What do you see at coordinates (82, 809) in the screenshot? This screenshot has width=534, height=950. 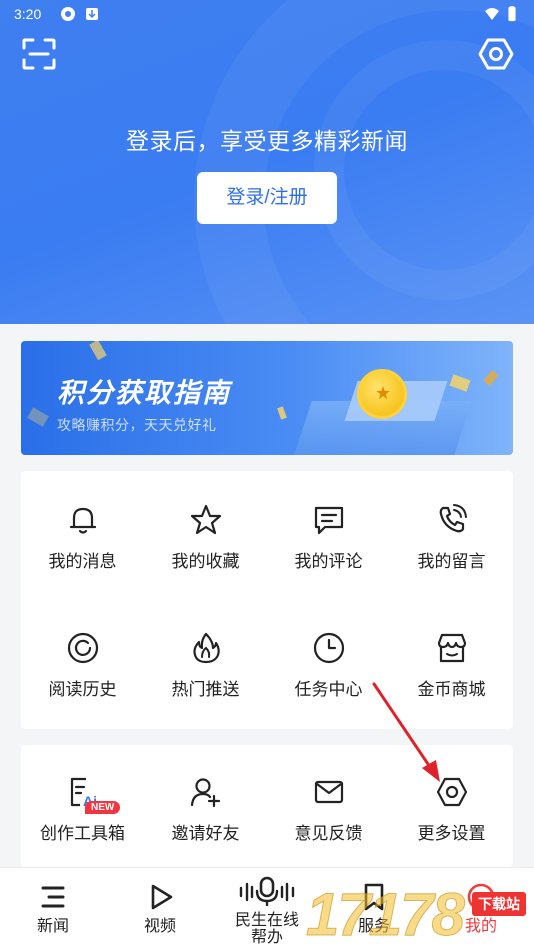 I see `menu-item-creation-toolbox: Ai NEW 创作工具箱` at bounding box center [82, 809].